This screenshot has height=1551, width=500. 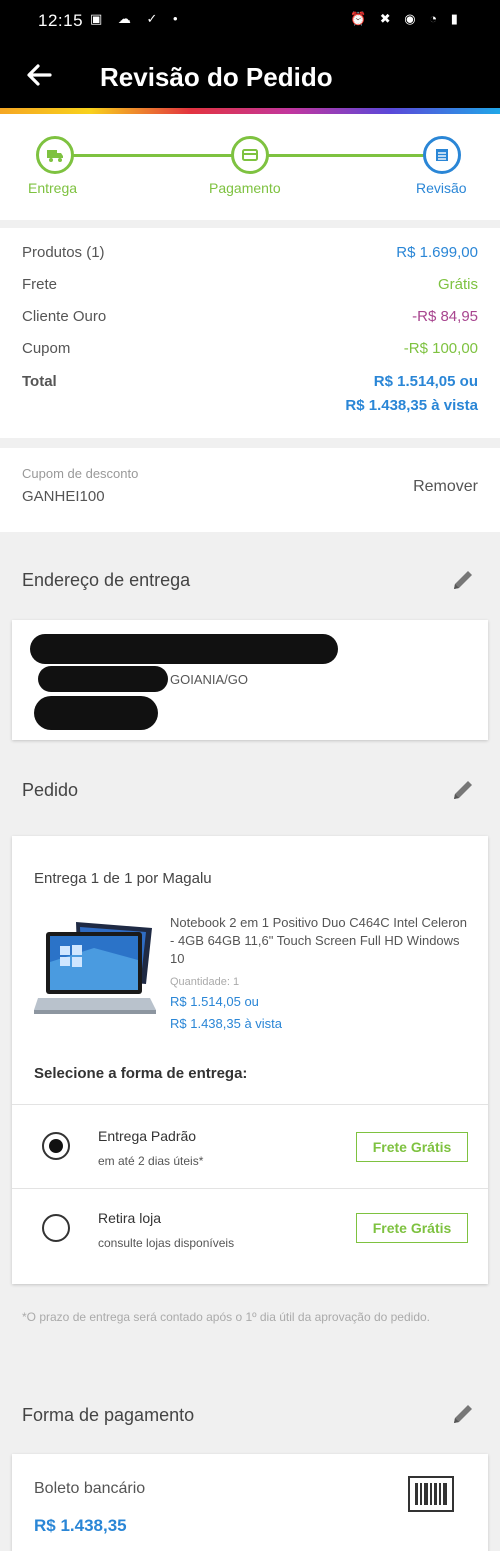 I want to click on summary-value: -R$ 100,00, so click(x=440, y=348).